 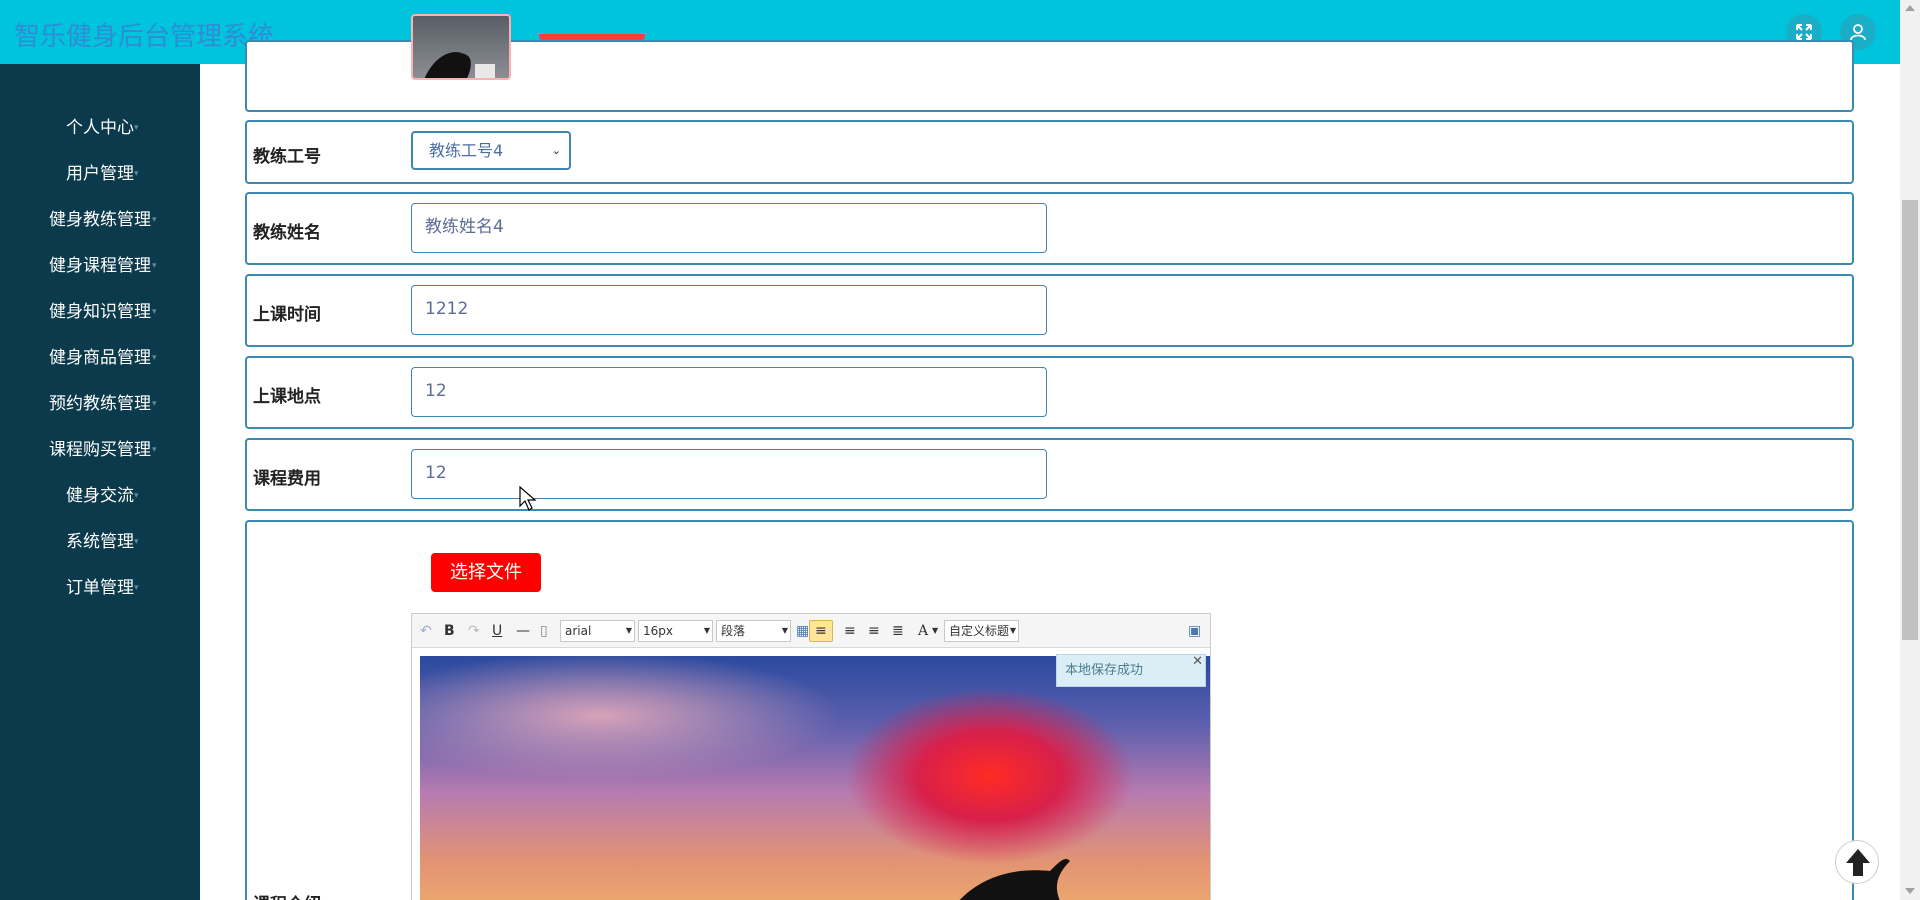 What do you see at coordinates (491, 150) in the screenshot?
I see `coach-id-select: 教练工号4 ⌄` at bounding box center [491, 150].